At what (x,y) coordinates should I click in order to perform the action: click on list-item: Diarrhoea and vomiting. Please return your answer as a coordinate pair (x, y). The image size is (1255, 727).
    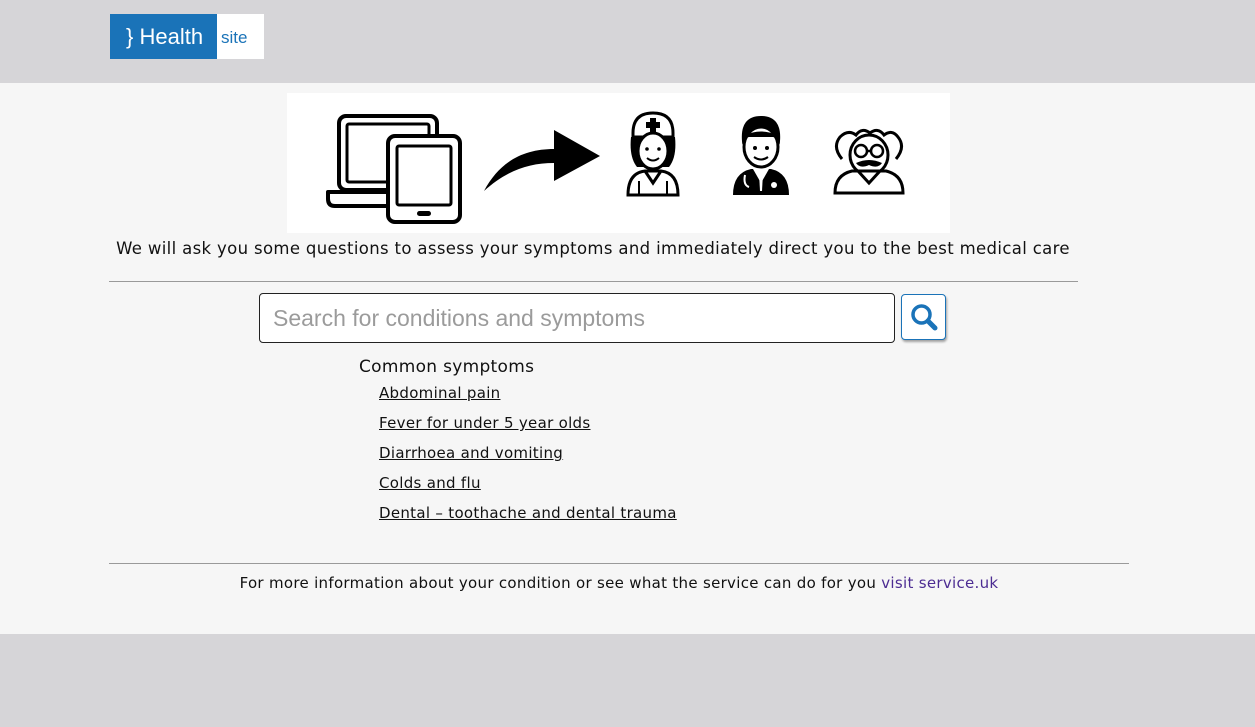
    Looking at the image, I should click on (528, 458).